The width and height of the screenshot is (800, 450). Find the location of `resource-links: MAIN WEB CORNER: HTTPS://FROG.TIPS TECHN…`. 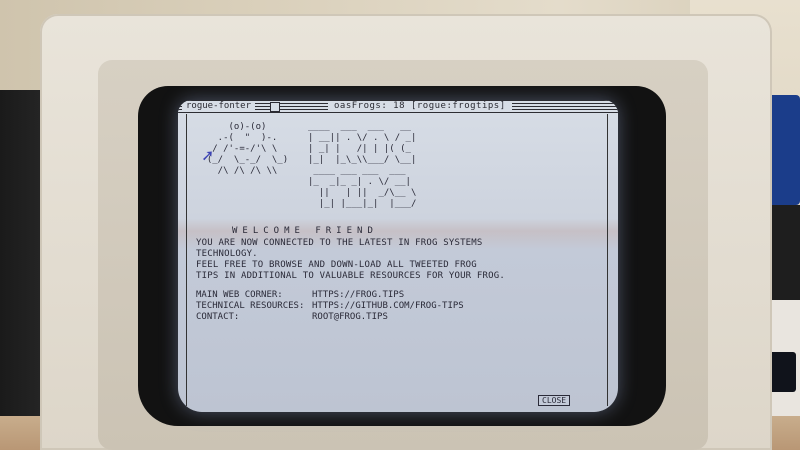

resource-links: MAIN WEB CORNER: HTTPS://FROG.TIPS TECHN… is located at coordinates (330, 306).